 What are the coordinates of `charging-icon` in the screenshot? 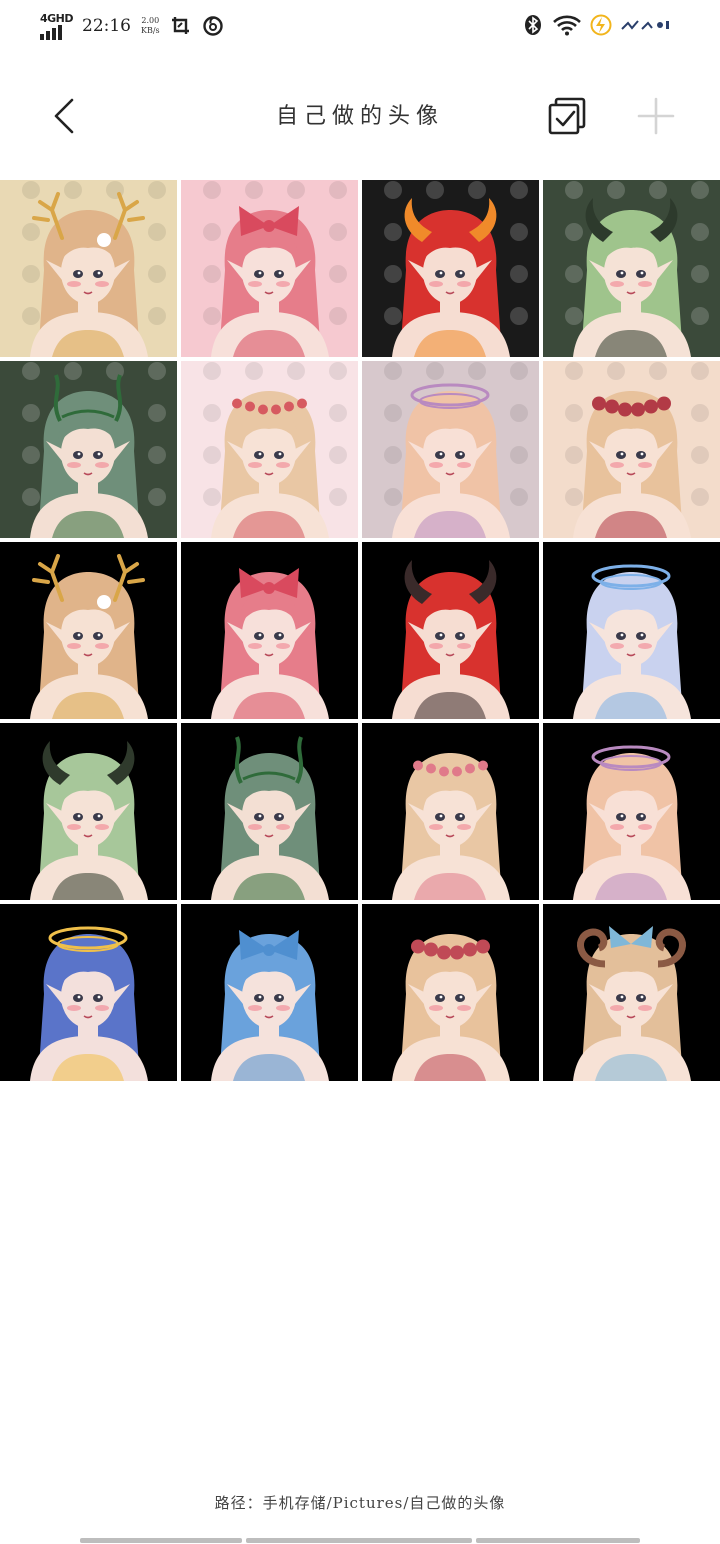 It's located at (601, 25).